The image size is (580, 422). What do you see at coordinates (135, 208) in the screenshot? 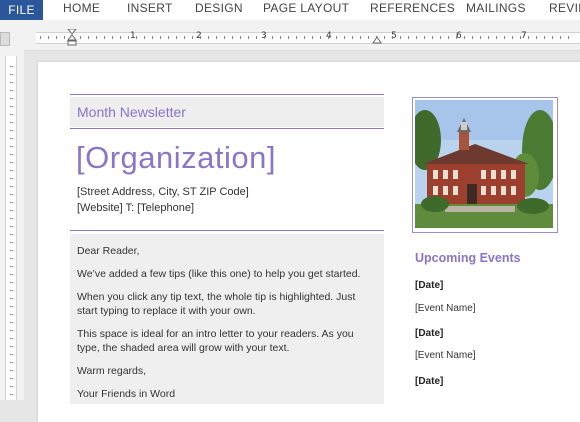
I see `contact-line: [Website] T: [Telephone]` at bounding box center [135, 208].